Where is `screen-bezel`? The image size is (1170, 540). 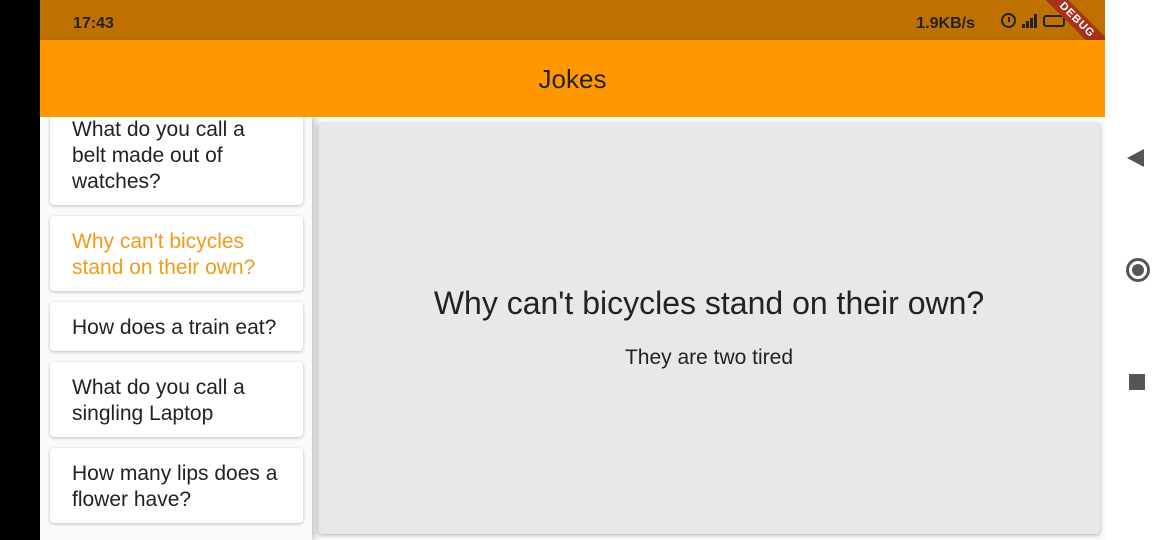 screen-bezel is located at coordinates (20, 270).